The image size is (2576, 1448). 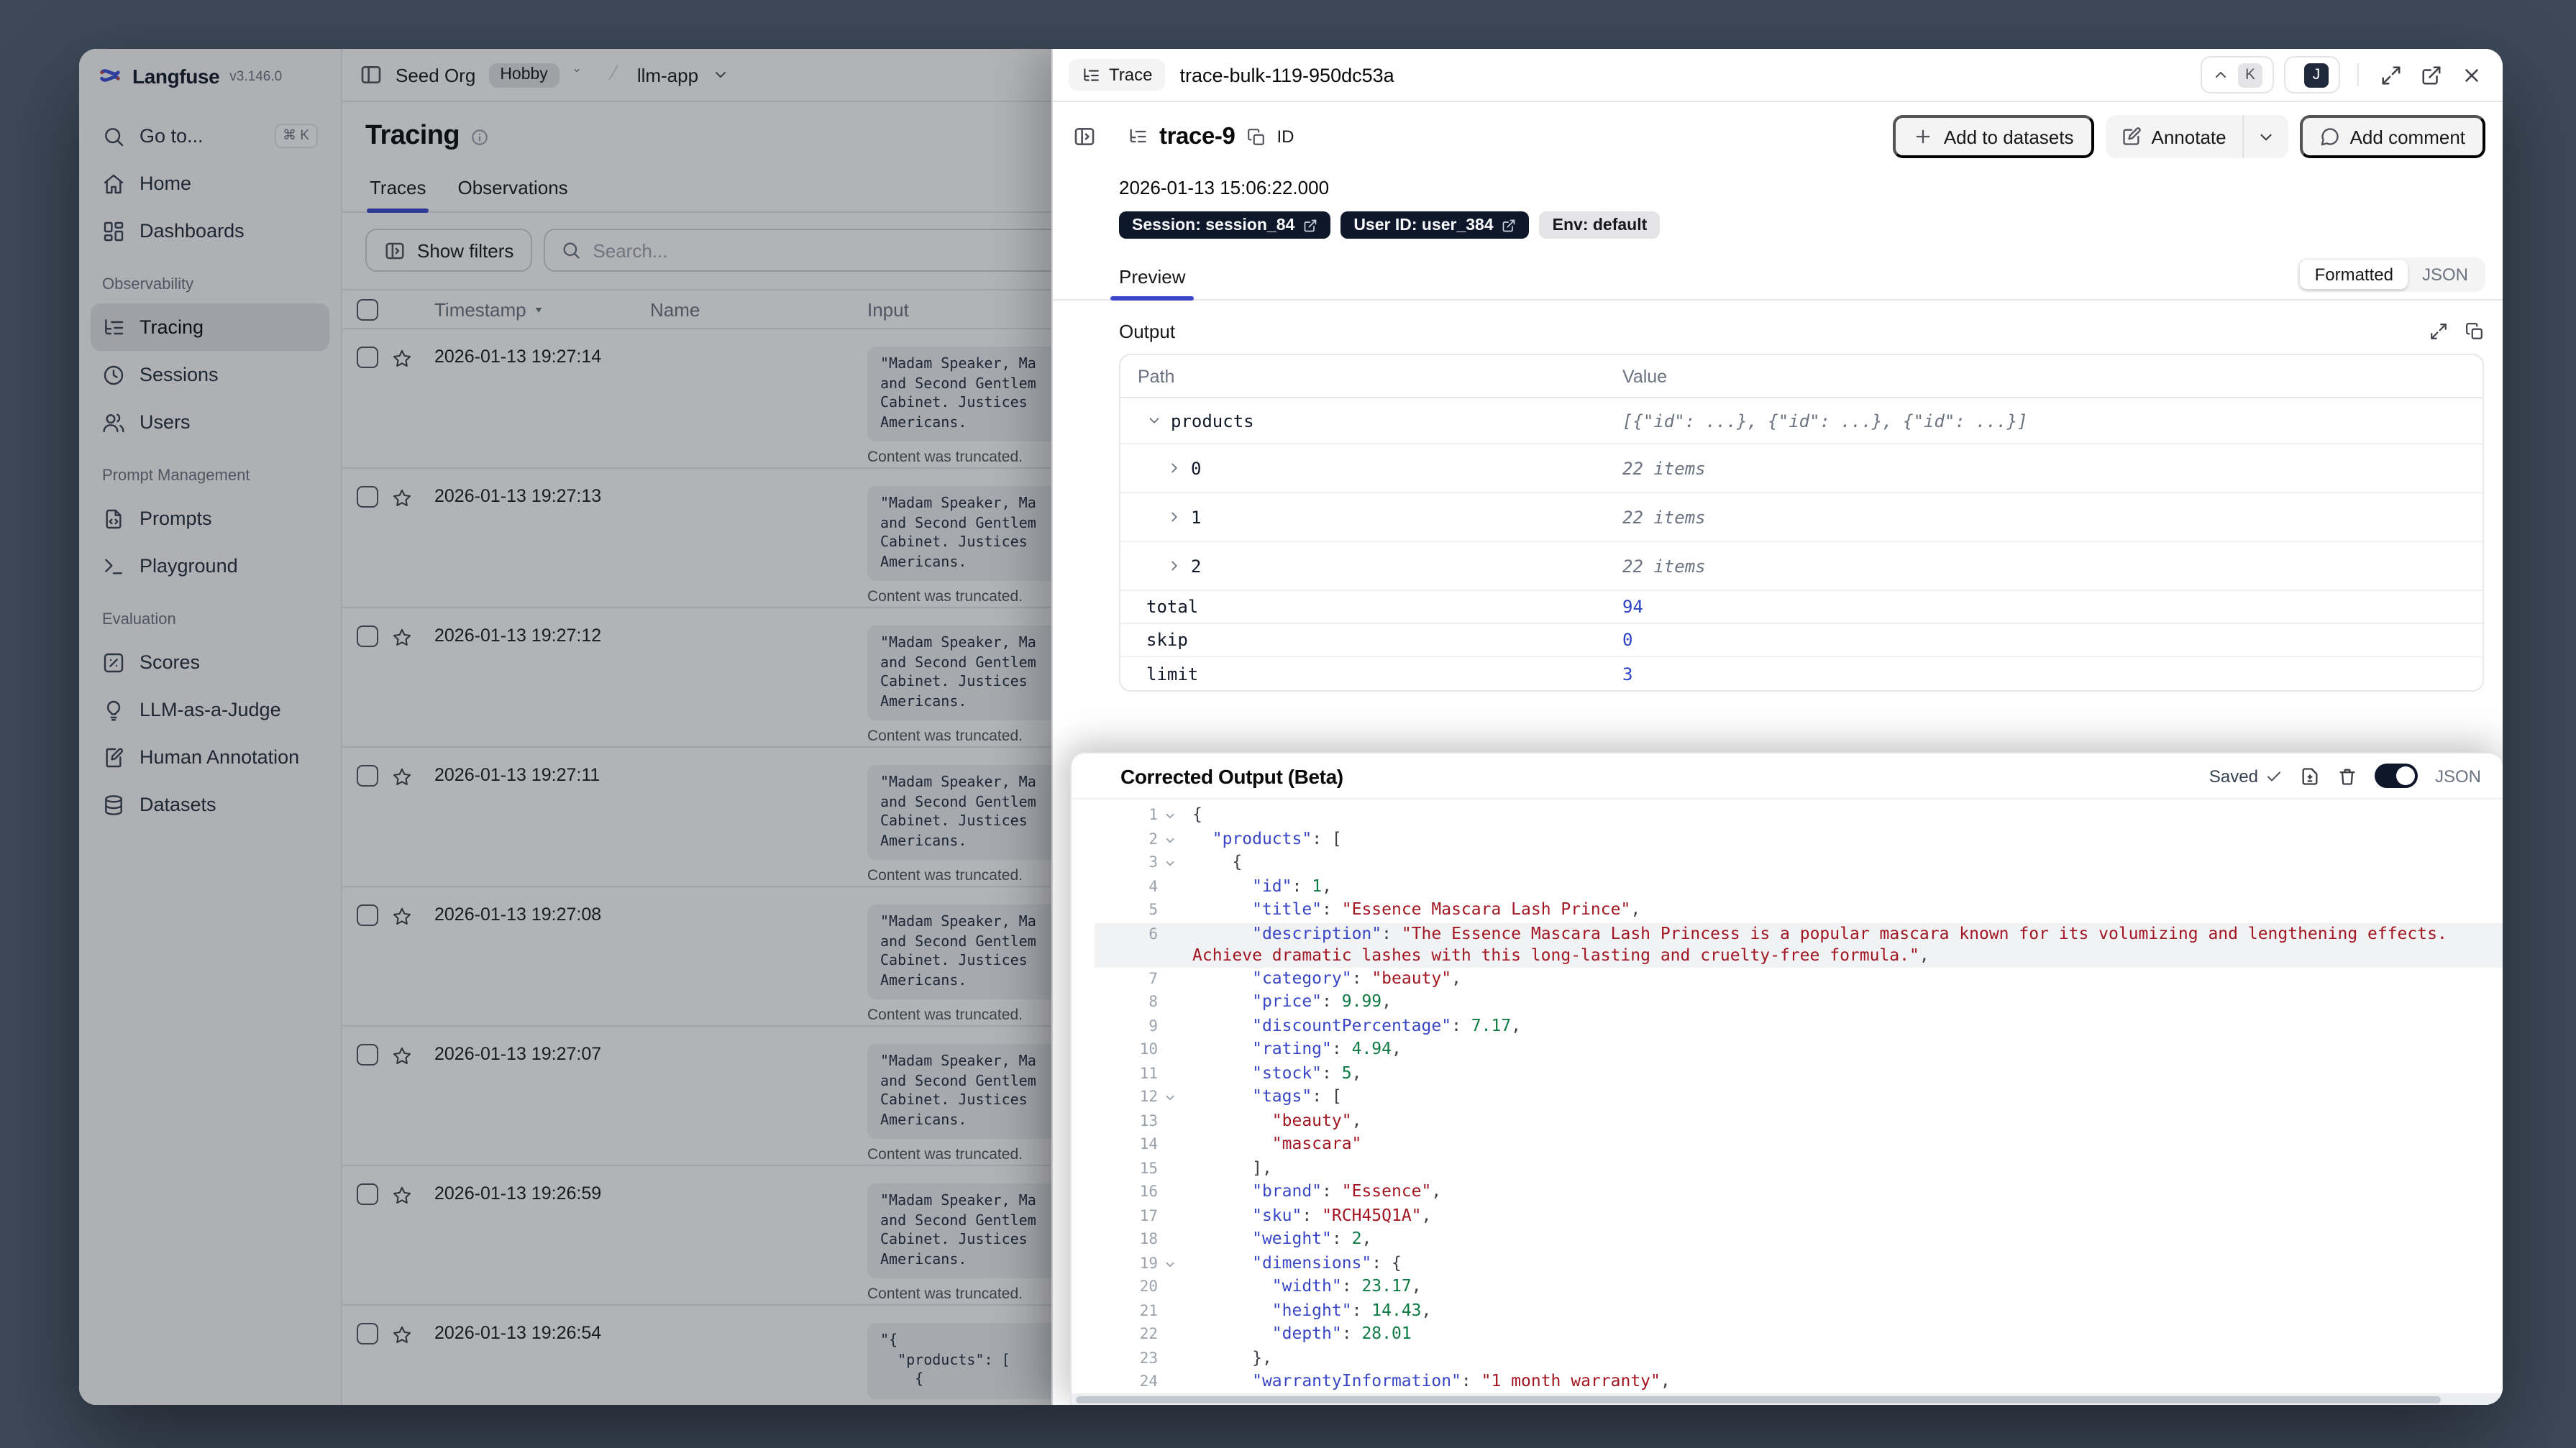 What do you see at coordinates (1799, 1050) in the screenshot?
I see `code-line-10: 10 "rating": 4.94,` at bounding box center [1799, 1050].